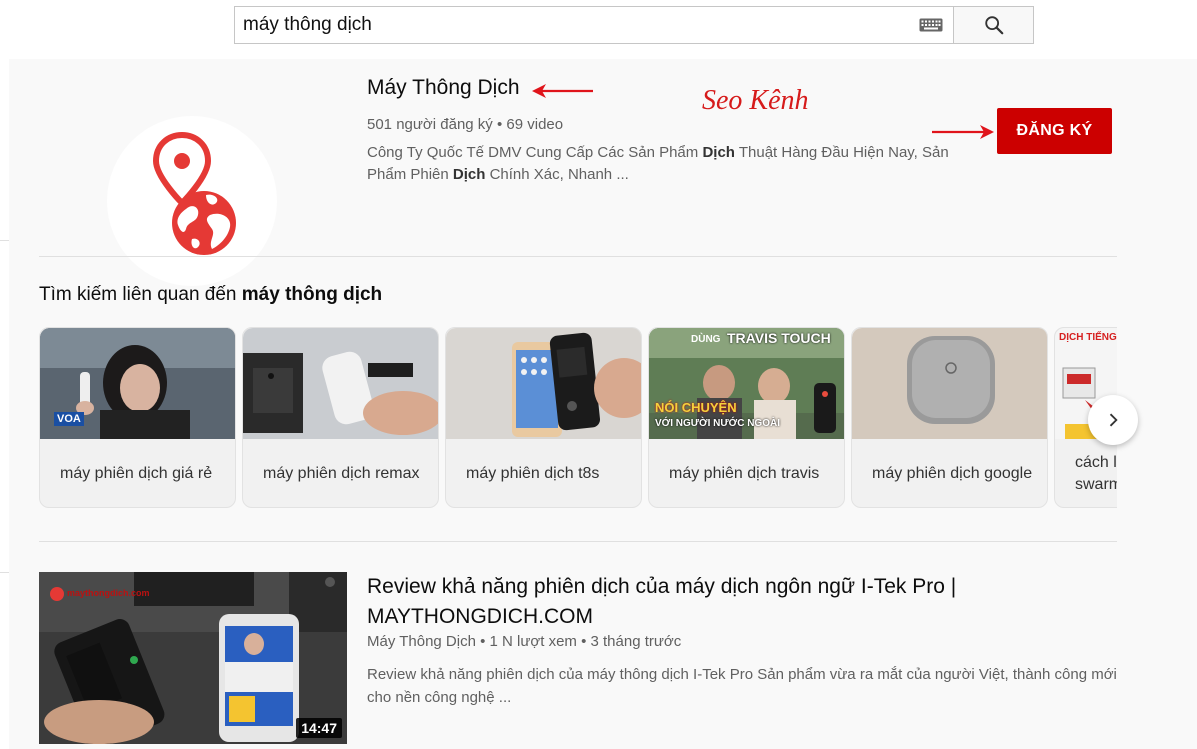  I want to click on video-duration: 14:47, so click(319, 728).